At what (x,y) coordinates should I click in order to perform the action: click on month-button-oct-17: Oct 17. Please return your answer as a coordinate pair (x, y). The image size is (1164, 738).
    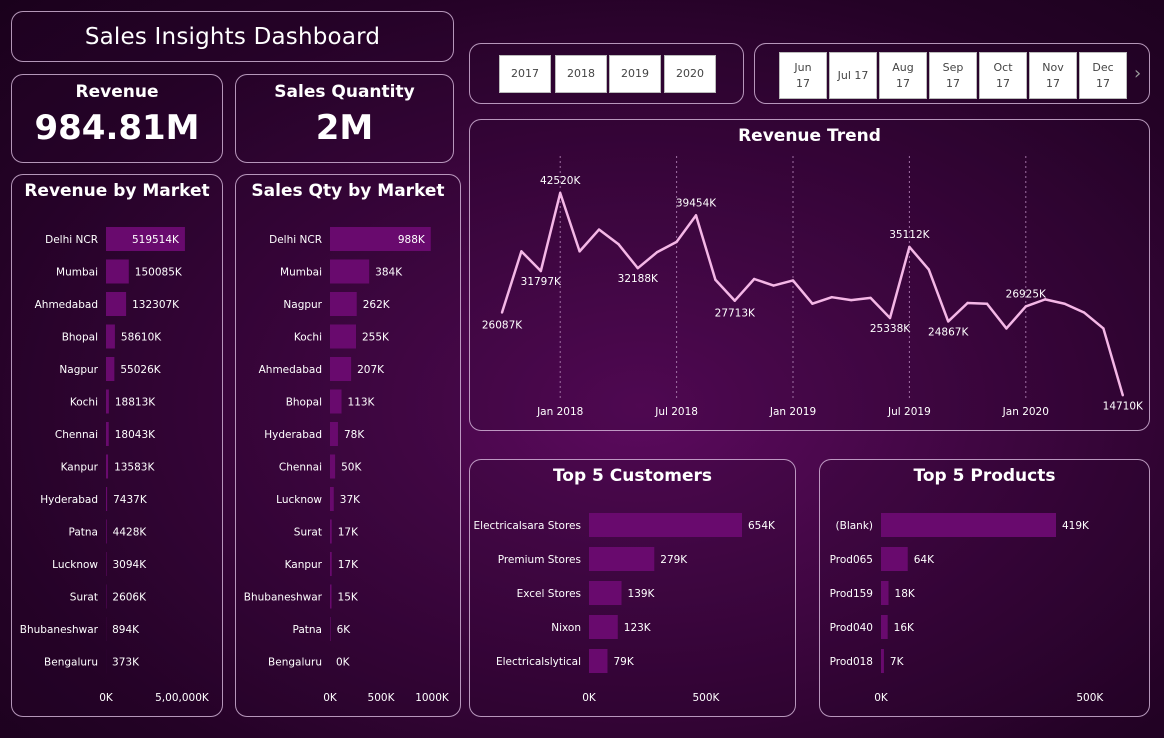
    Looking at the image, I should click on (1003, 75).